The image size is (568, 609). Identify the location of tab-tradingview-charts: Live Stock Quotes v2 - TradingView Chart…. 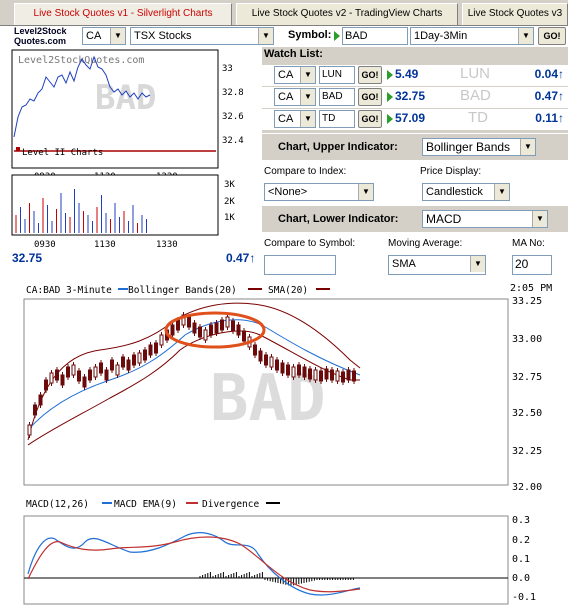
(347, 14).